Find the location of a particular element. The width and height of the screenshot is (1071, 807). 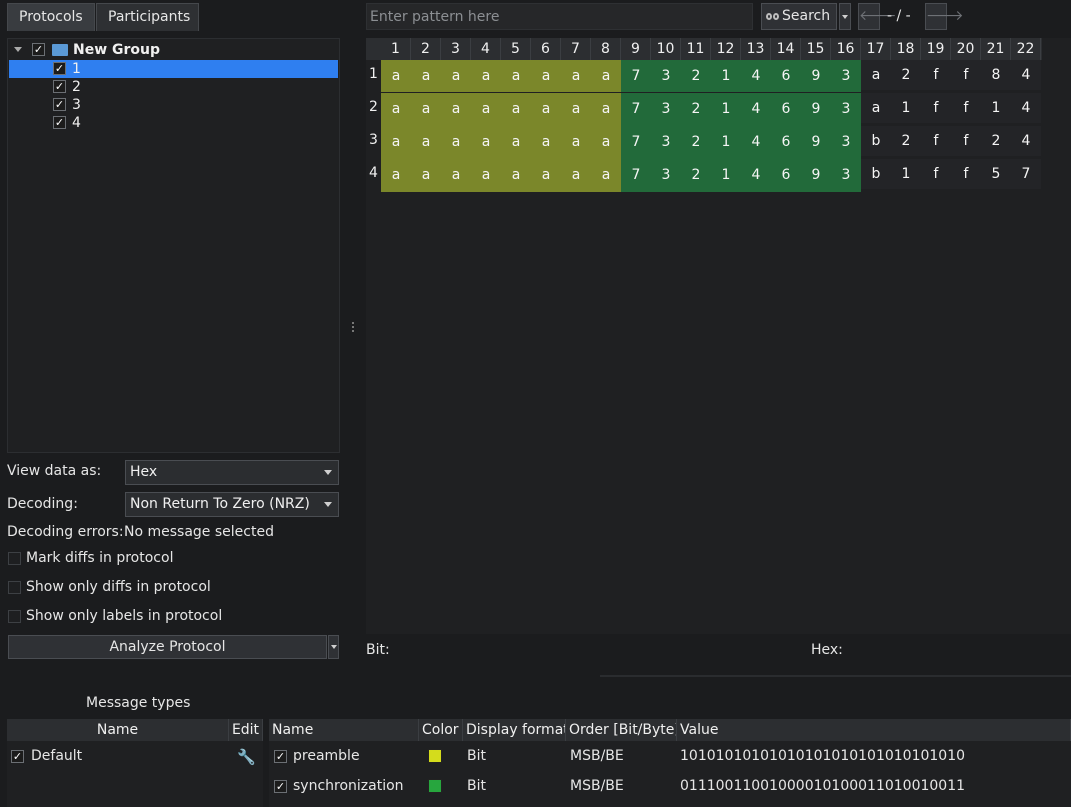

tree-item: ✓ 3 is located at coordinates (173, 105).